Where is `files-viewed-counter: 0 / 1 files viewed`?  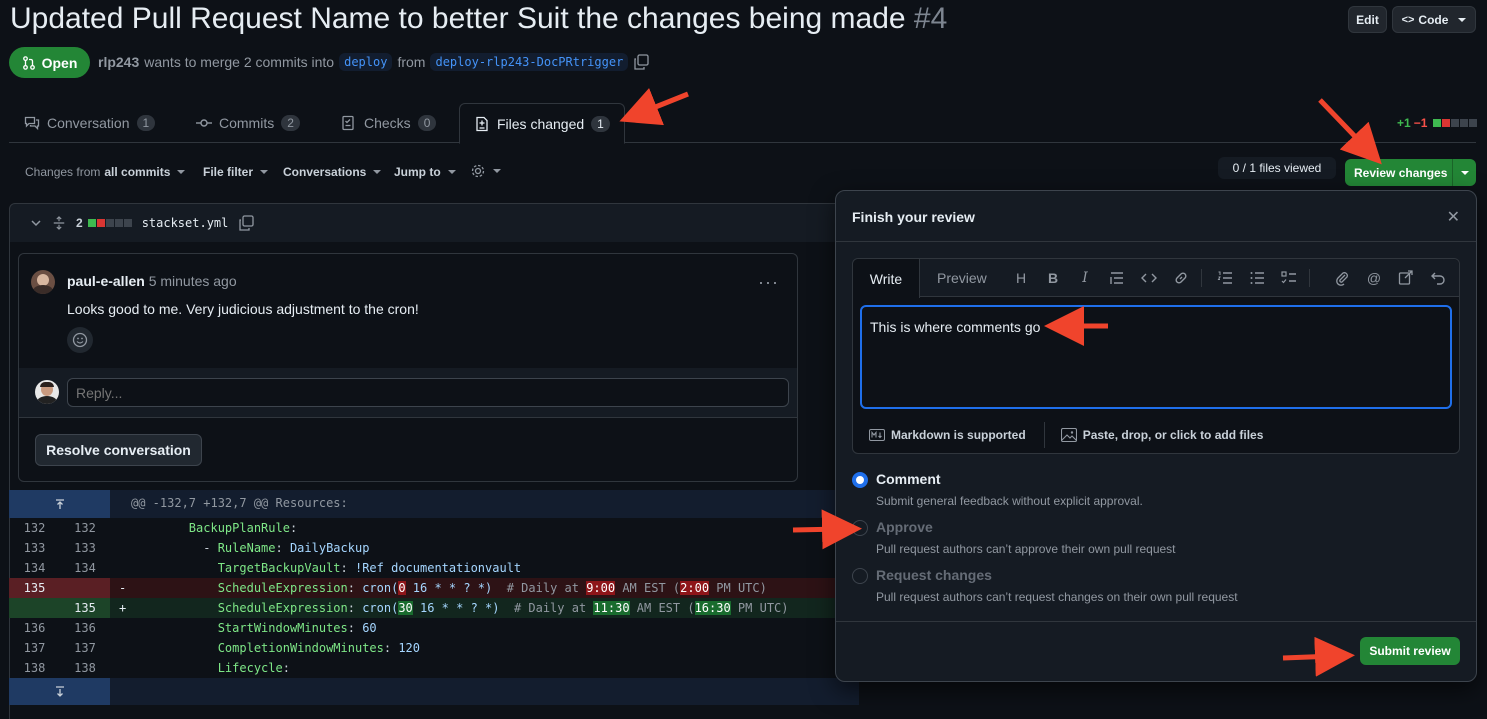
files-viewed-counter: 0 / 1 files viewed is located at coordinates (1277, 168).